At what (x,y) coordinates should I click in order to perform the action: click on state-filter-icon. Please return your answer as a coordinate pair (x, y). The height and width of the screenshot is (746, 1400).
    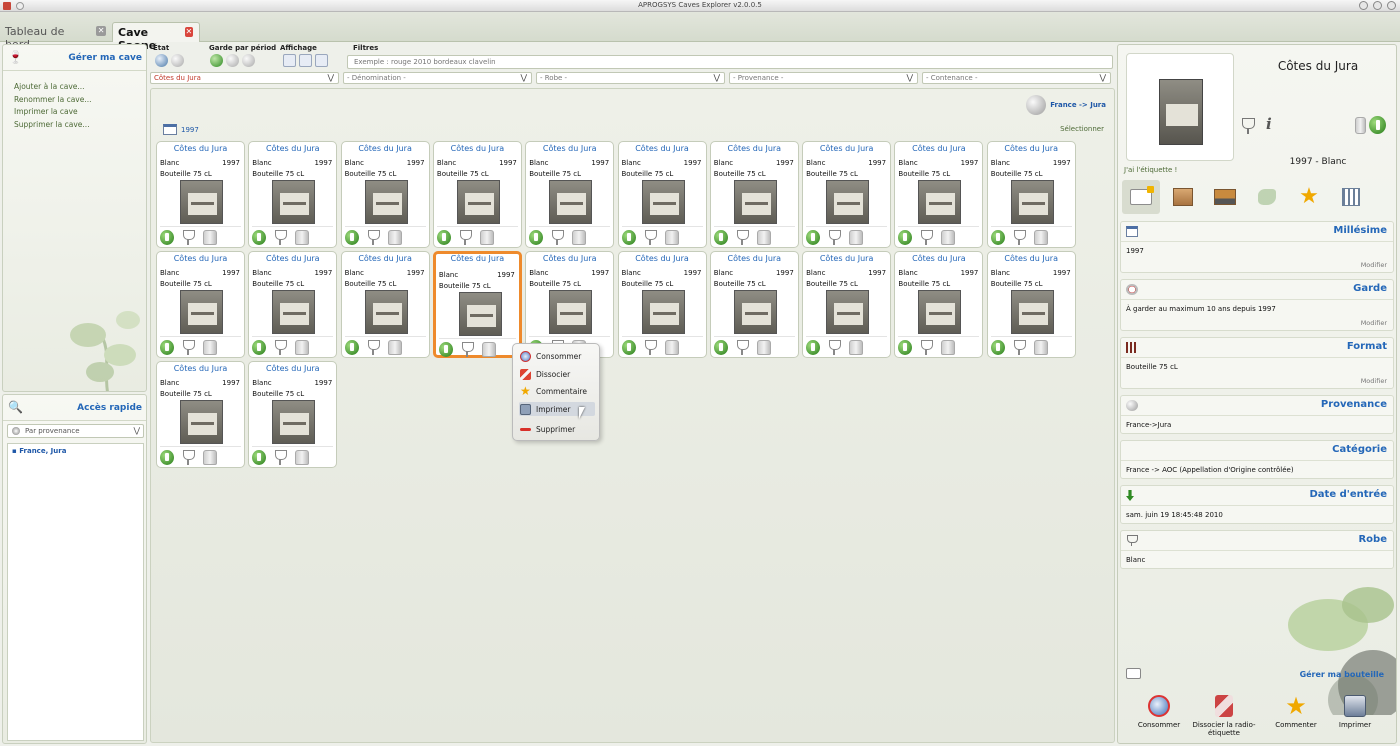
    Looking at the image, I should click on (161, 60).